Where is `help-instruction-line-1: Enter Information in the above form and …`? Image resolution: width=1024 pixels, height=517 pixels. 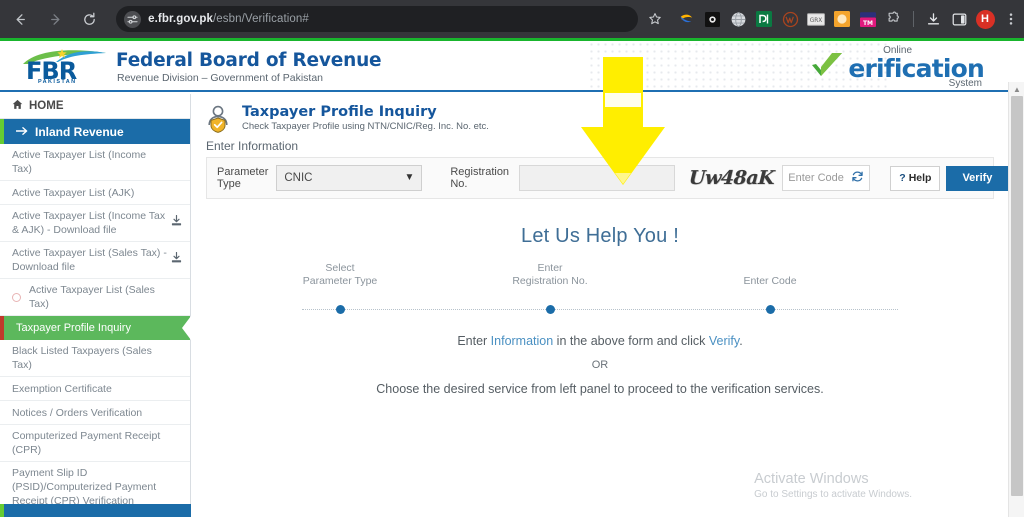
help-instruction-line-1: Enter Information in the above form and … is located at coordinates (600, 341).